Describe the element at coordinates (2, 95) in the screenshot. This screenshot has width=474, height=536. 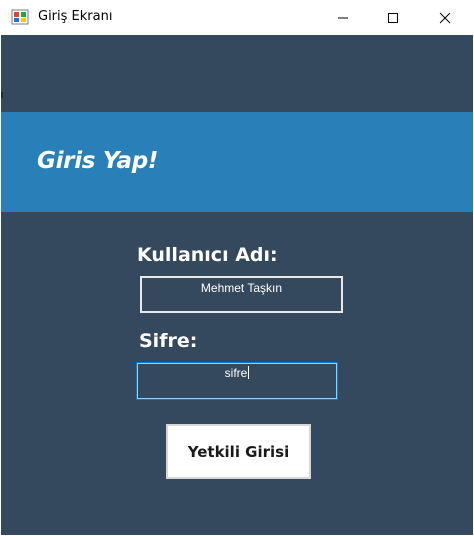
I see `edge-artifact` at that location.